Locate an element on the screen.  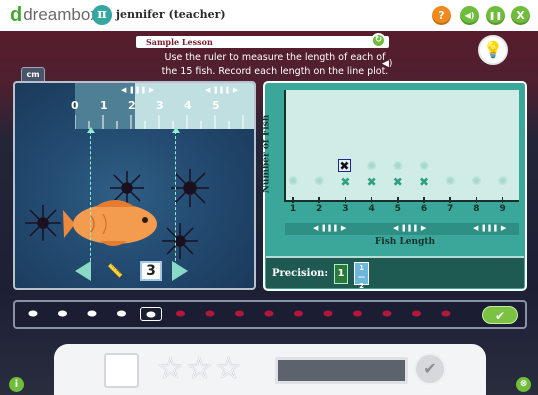
x-tick-label: 7 is located at coordinates (450, 209).